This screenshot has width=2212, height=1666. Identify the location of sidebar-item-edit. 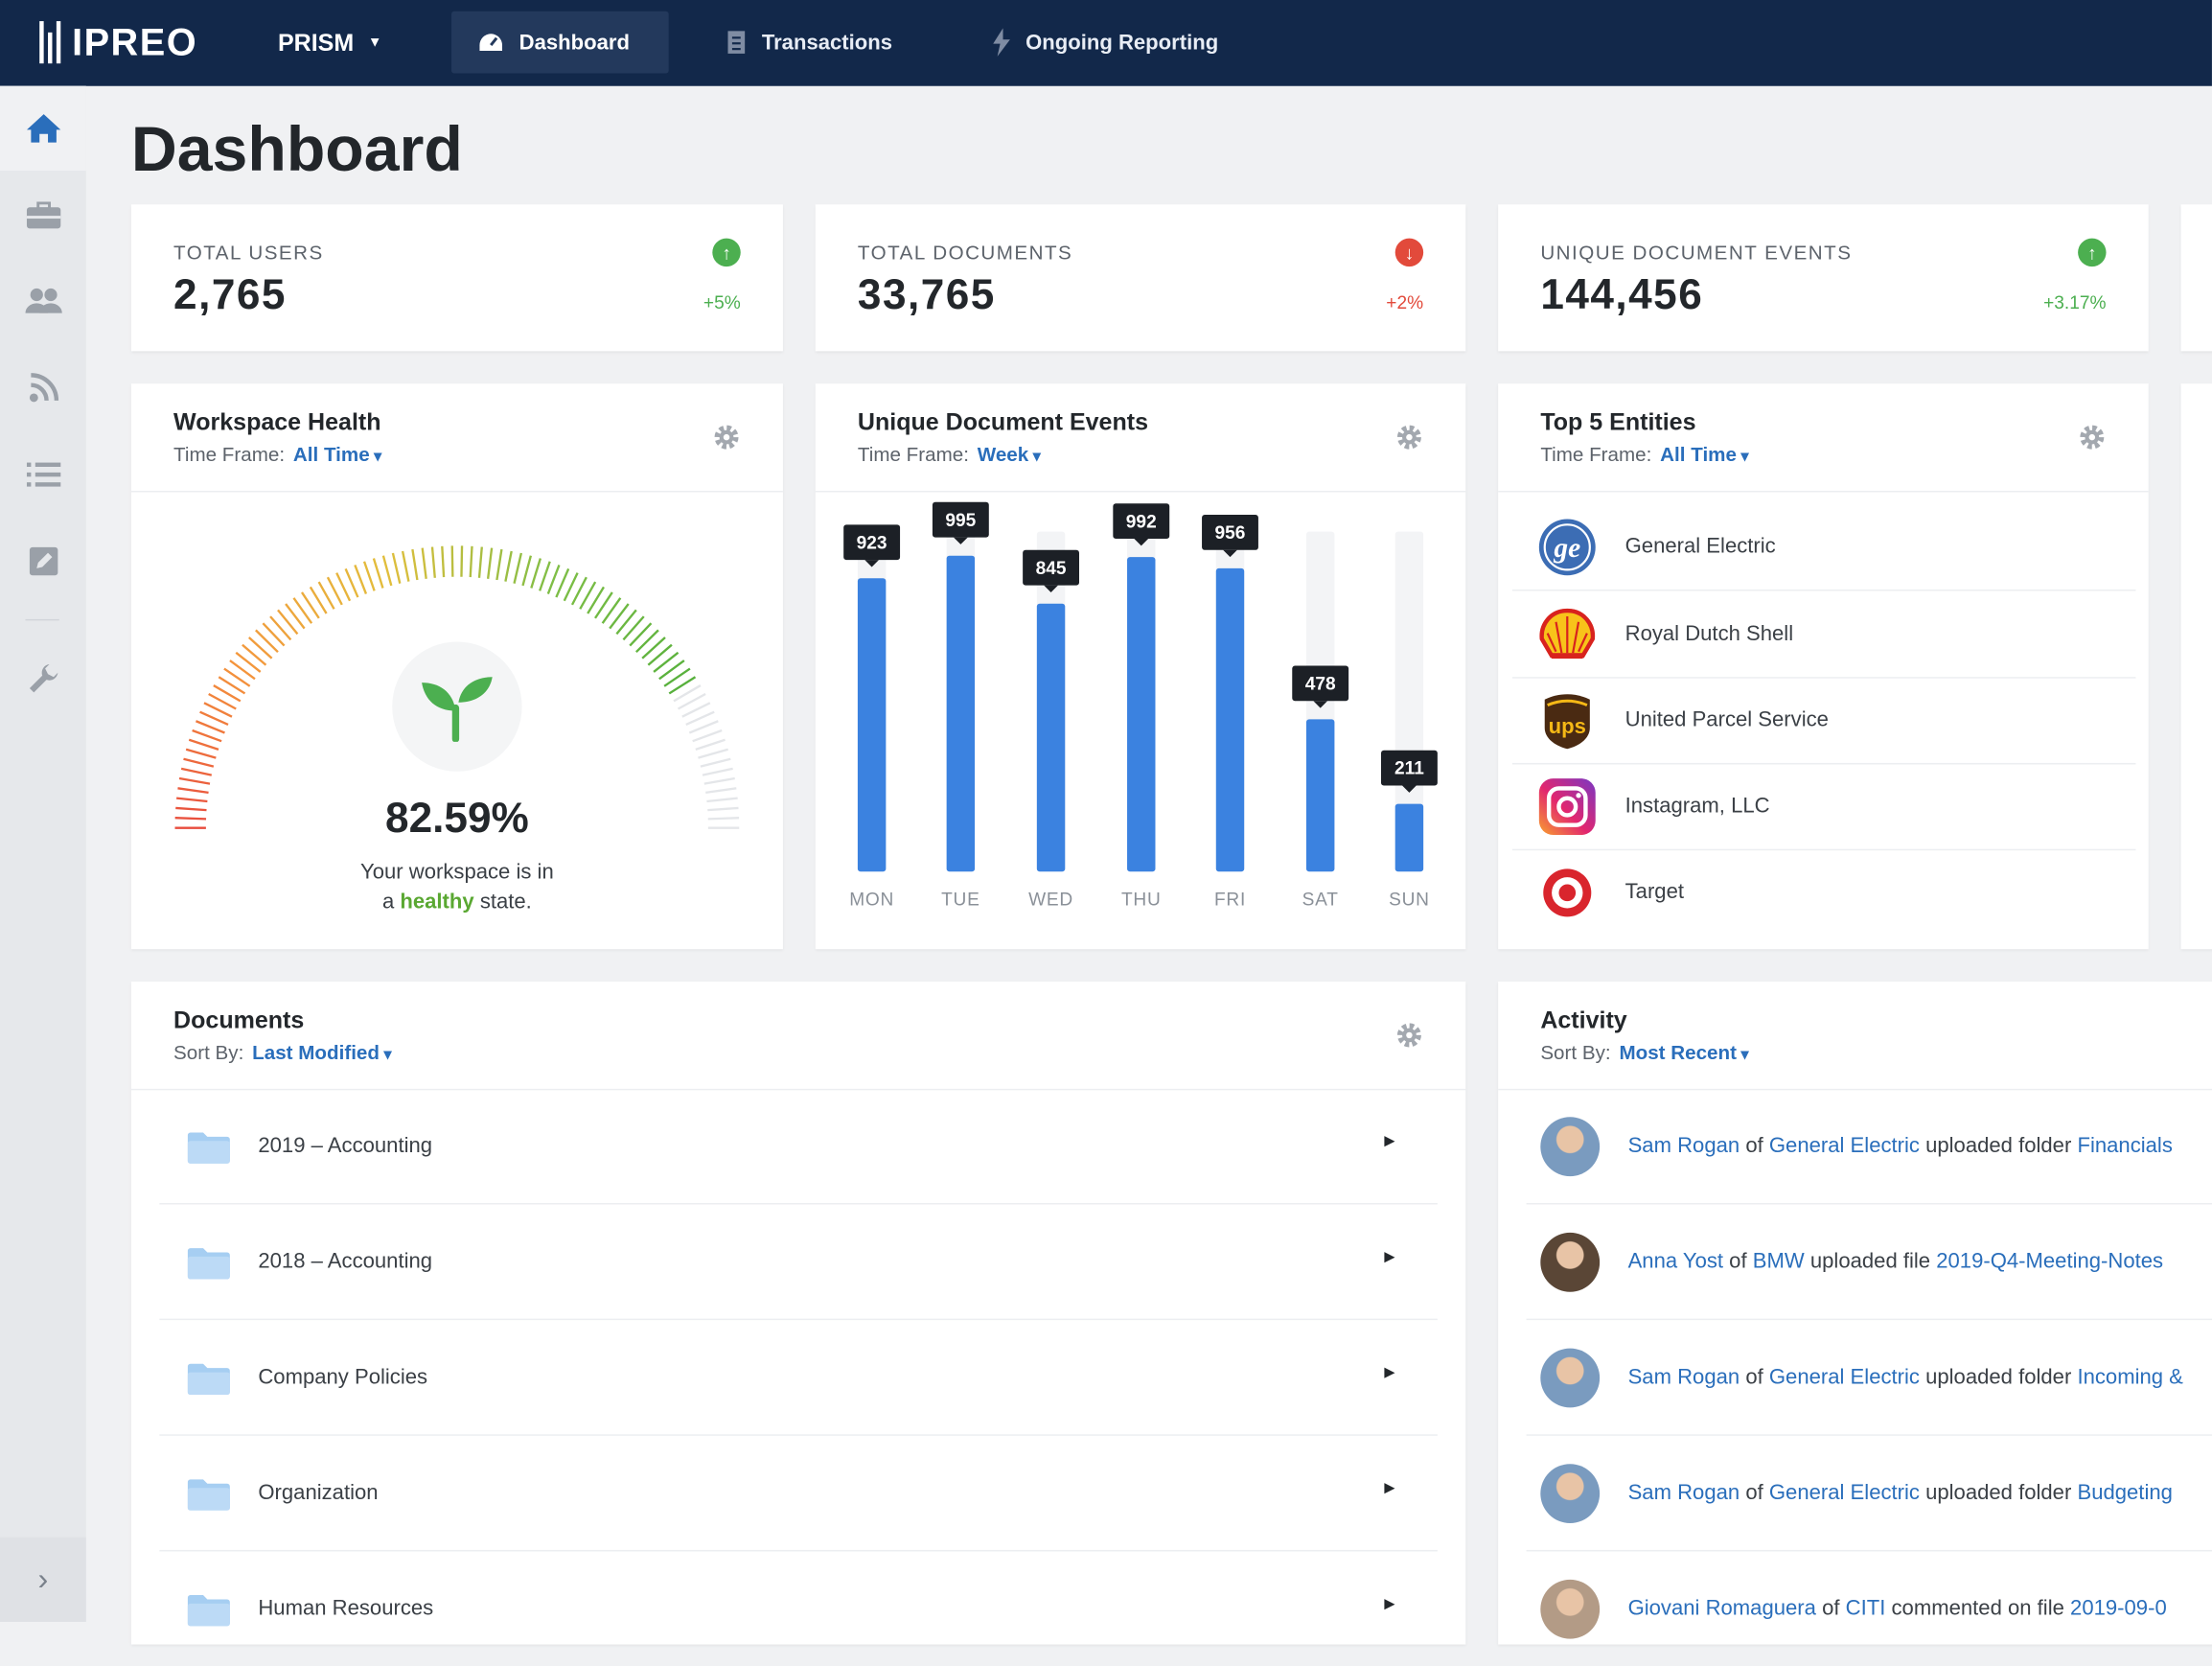
(43, 561).